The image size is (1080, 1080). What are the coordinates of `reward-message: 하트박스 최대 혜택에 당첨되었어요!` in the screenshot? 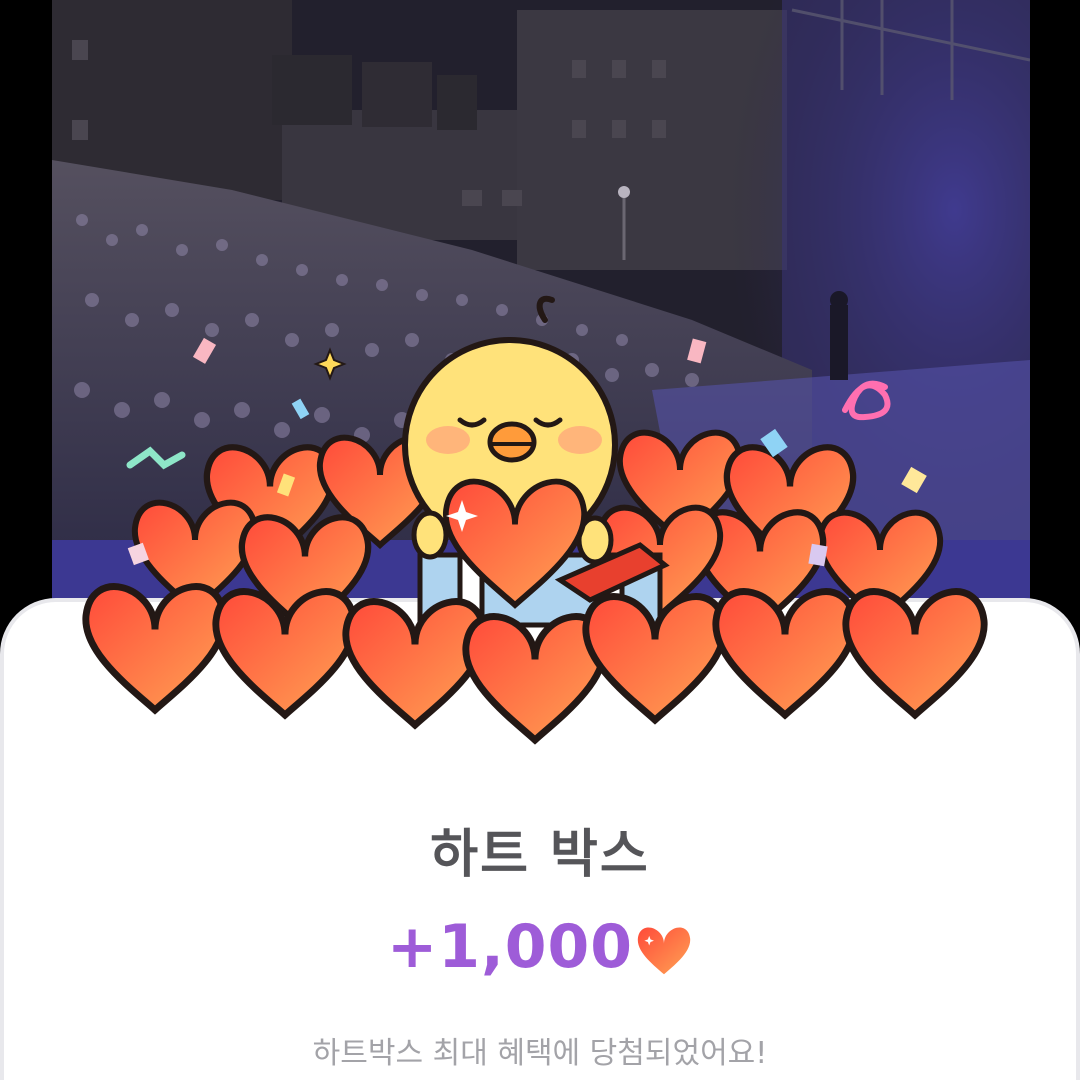 It's located at (540, 1053).